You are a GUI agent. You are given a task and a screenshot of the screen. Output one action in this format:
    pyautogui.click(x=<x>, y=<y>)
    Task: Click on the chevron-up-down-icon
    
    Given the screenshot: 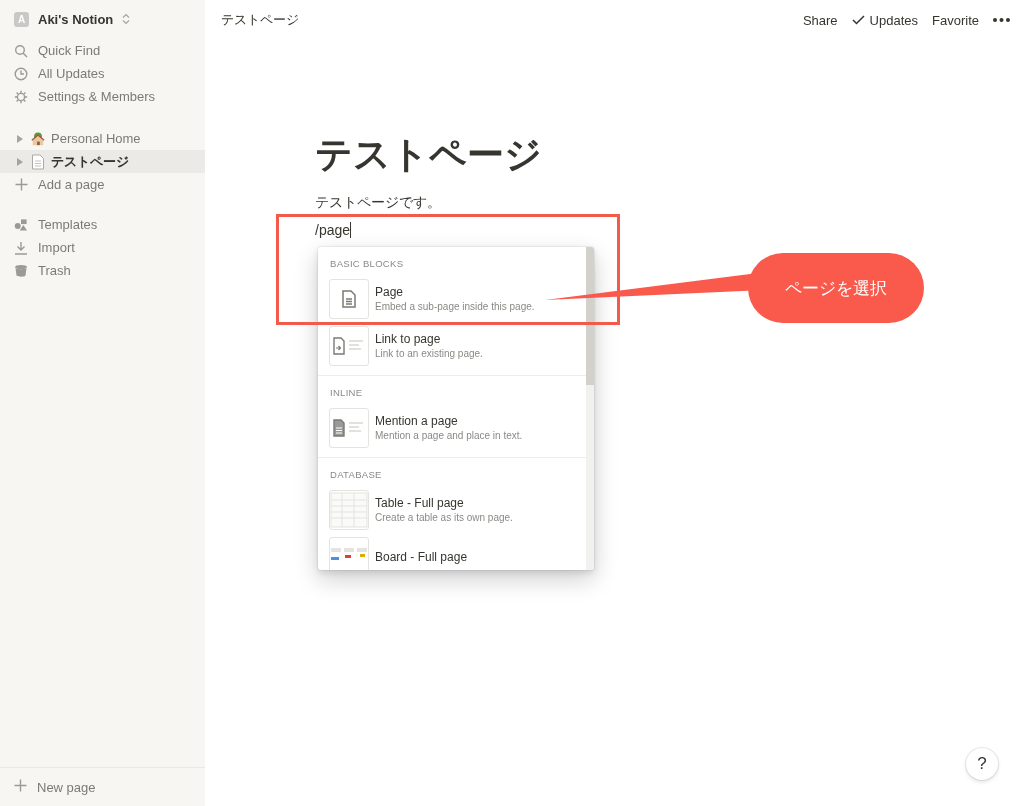 What is the action you would take?
    pyautogui.click(x=126, y=19)
    